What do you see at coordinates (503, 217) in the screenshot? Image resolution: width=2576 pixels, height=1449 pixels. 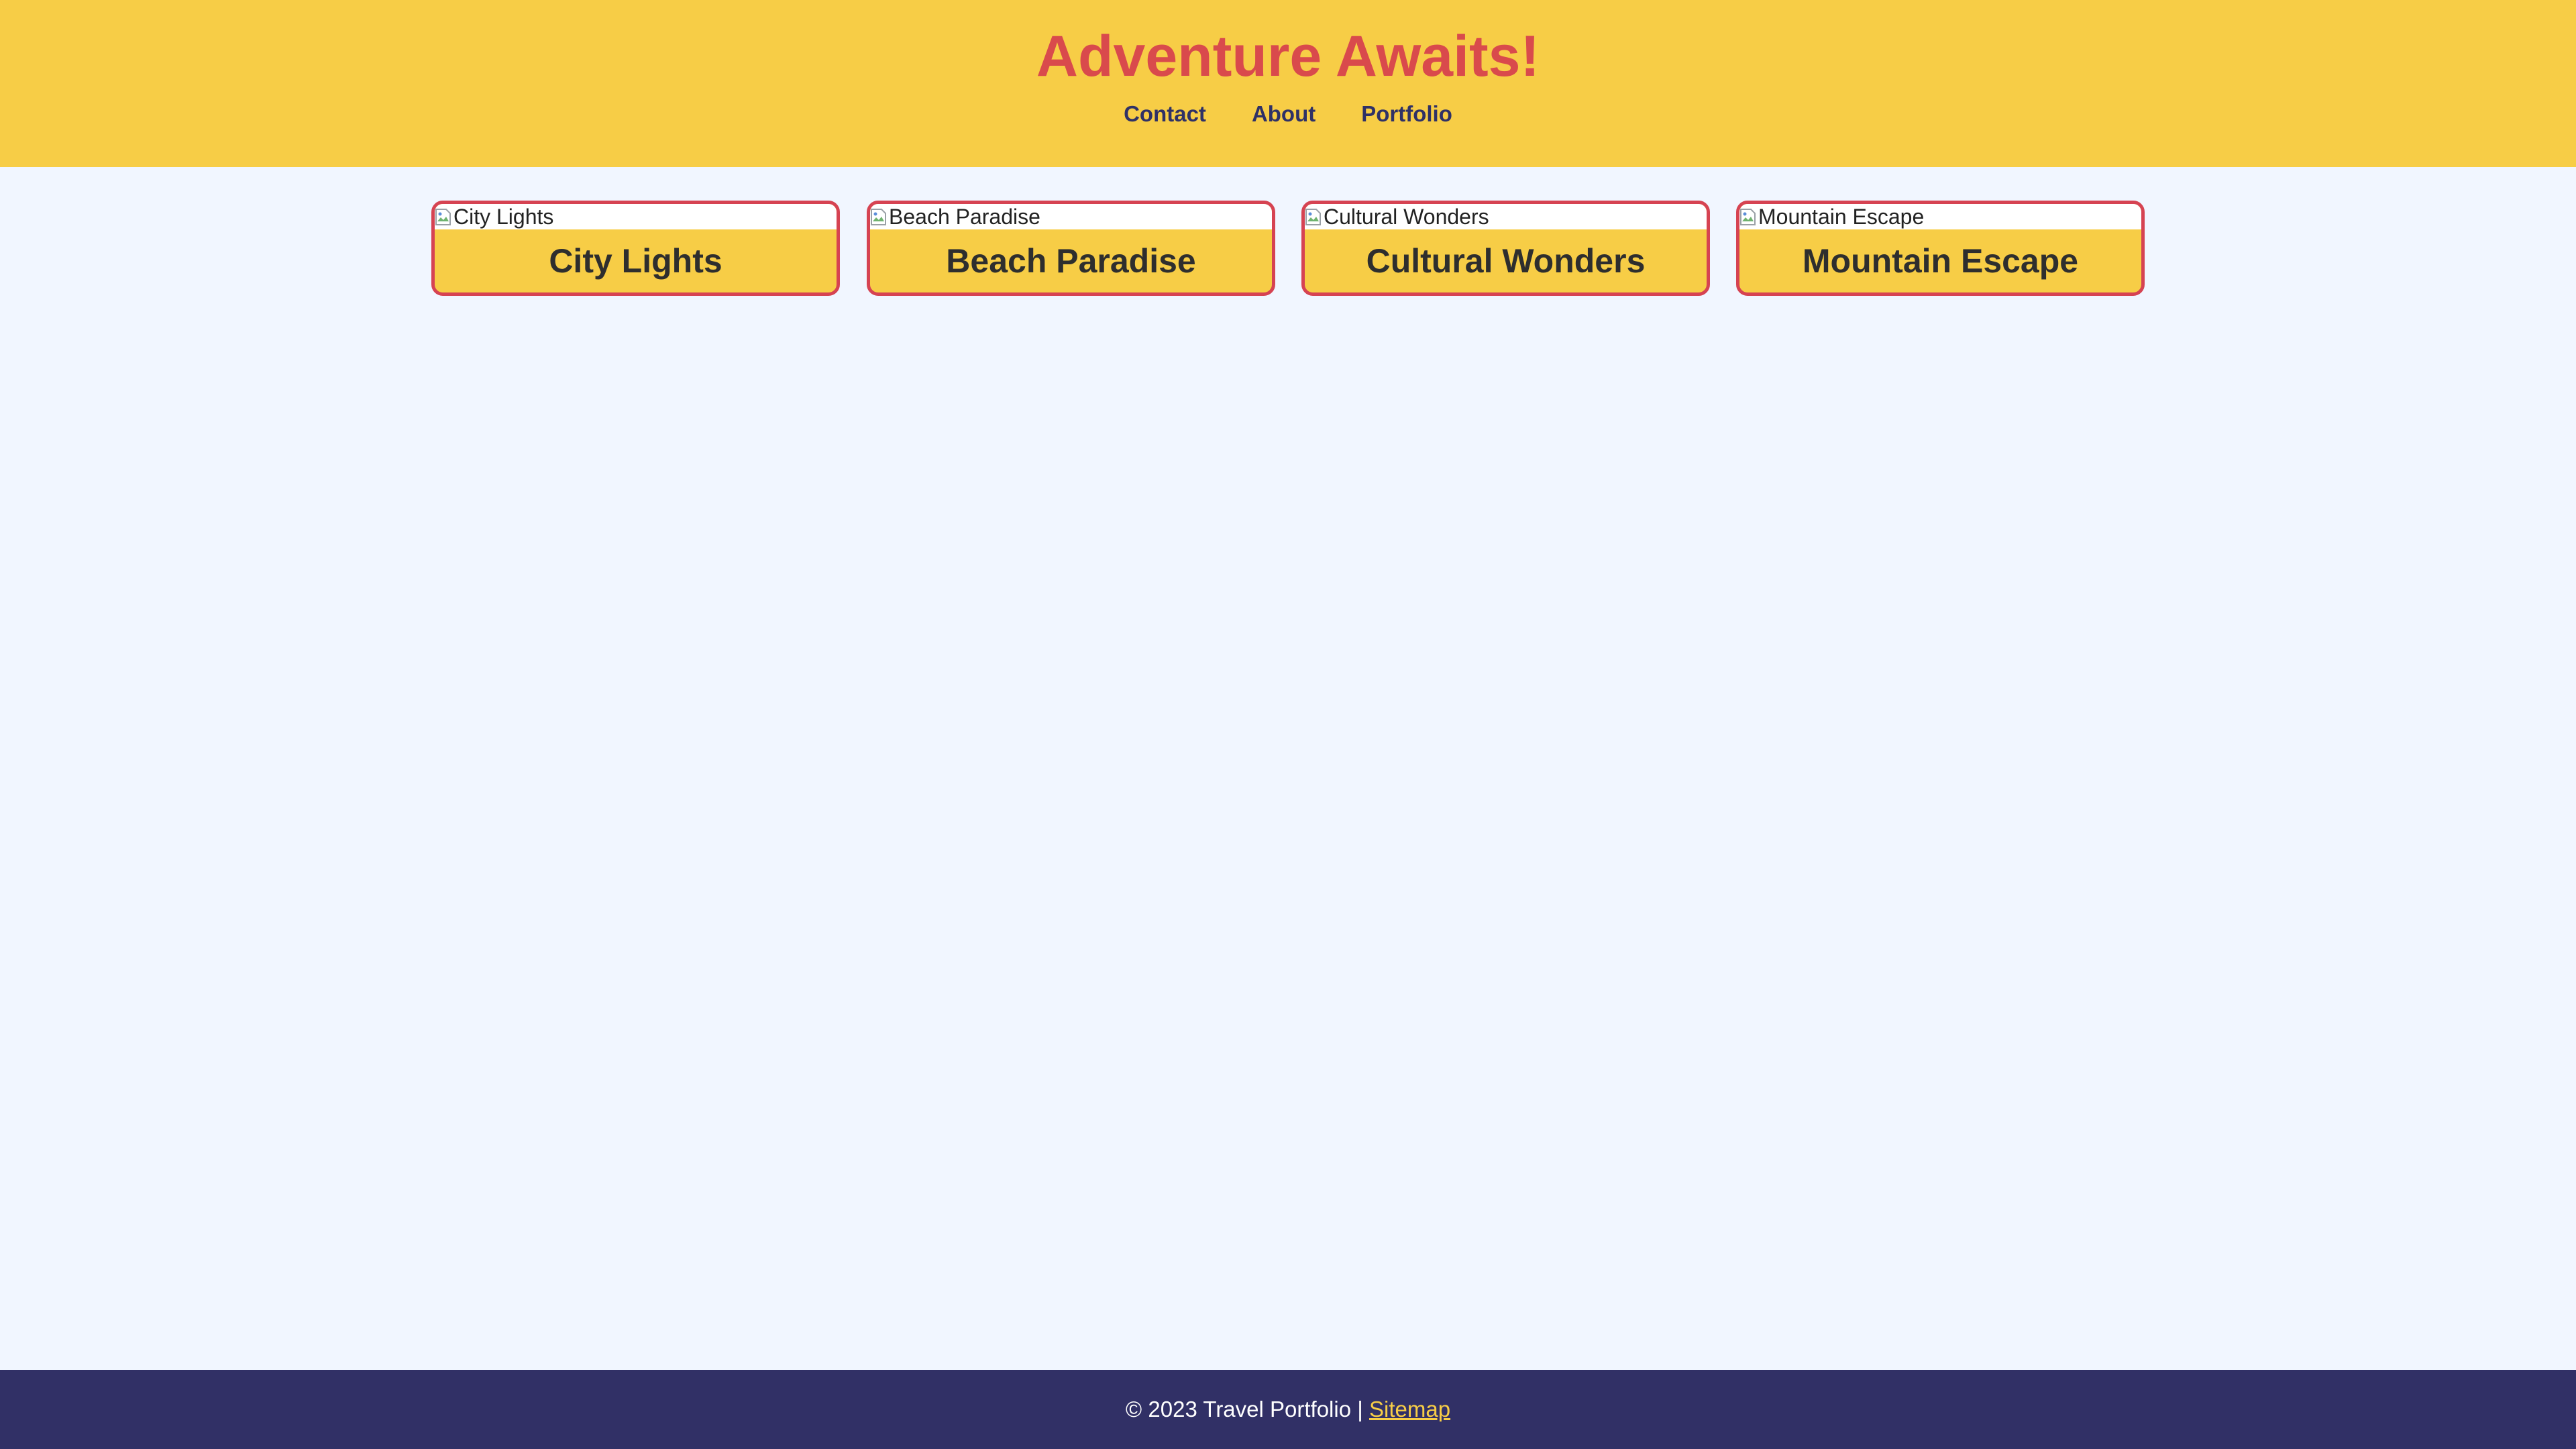 I see `card-image-alt-text: City Lights` at bounding box center [503, 217].